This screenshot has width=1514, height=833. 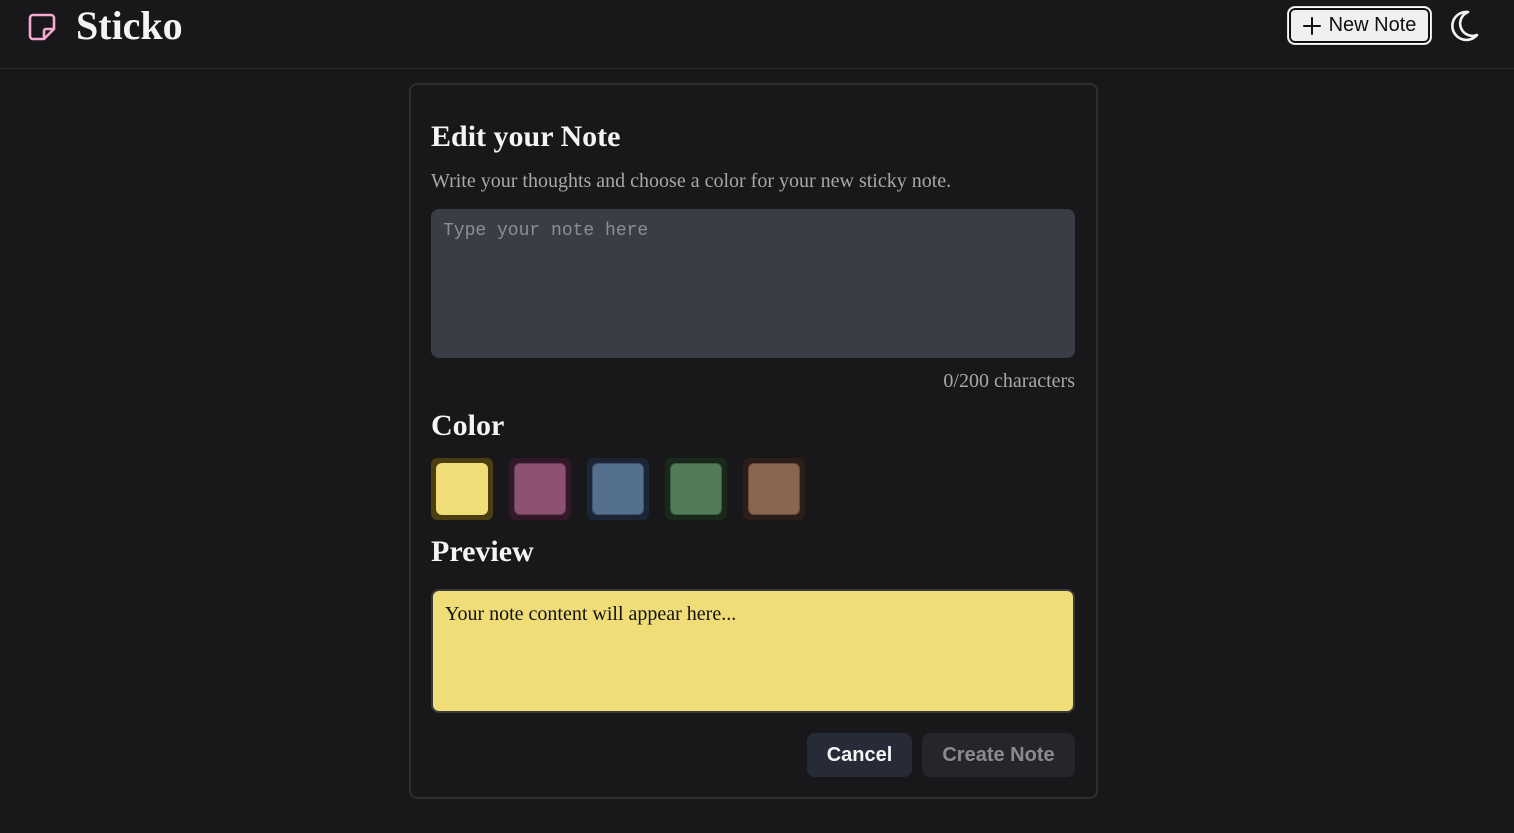 What do you see at coordinates (468, 425) in the screenshot?
I see `color-label: Color` at bounding box center [468, 425].